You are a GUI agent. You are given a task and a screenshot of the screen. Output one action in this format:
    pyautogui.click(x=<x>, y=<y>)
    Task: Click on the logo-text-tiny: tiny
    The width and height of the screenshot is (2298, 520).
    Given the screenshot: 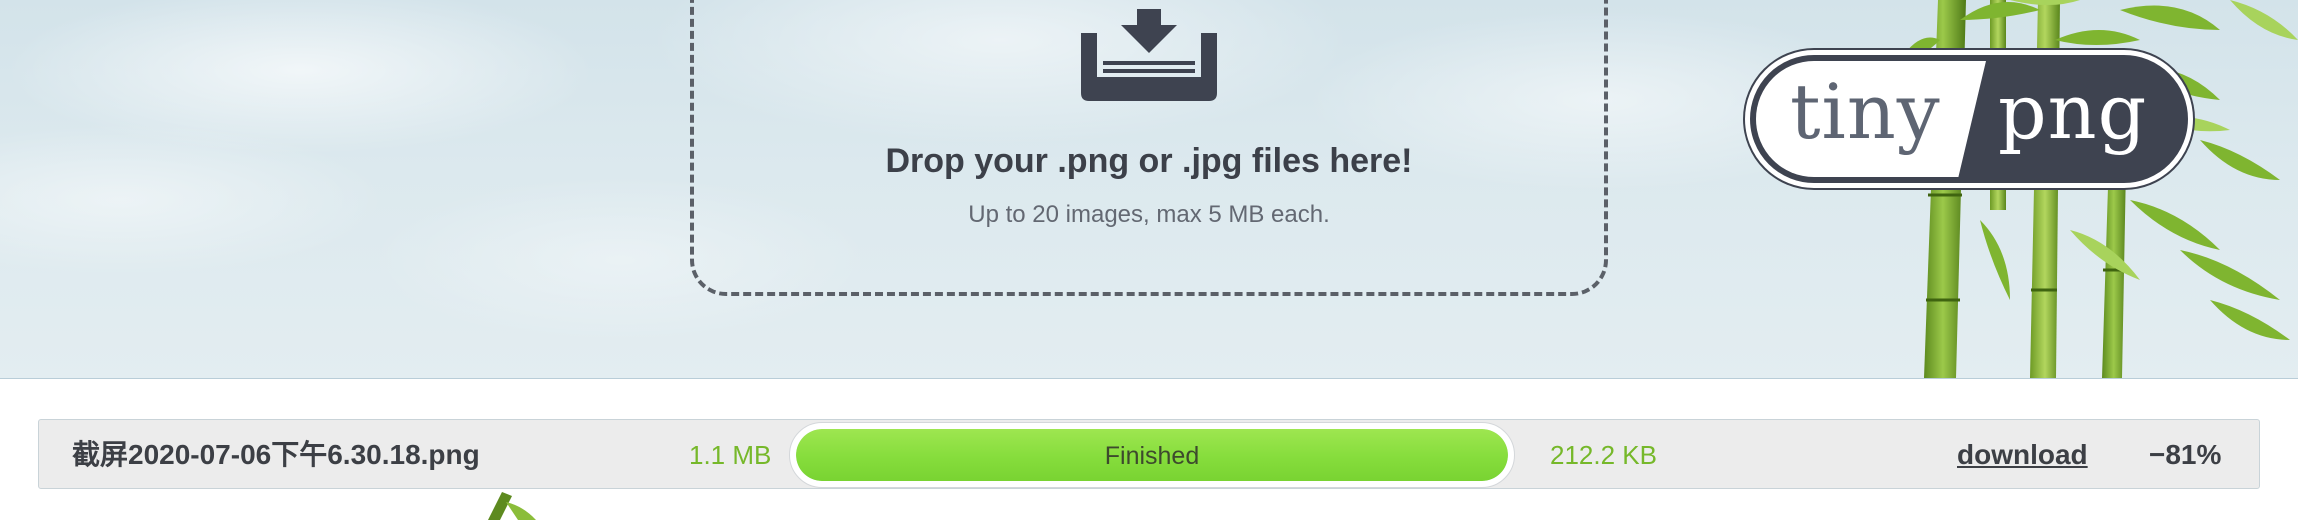 What is the action you would take?
    pyautogui.click(x=1865, y=111)
    